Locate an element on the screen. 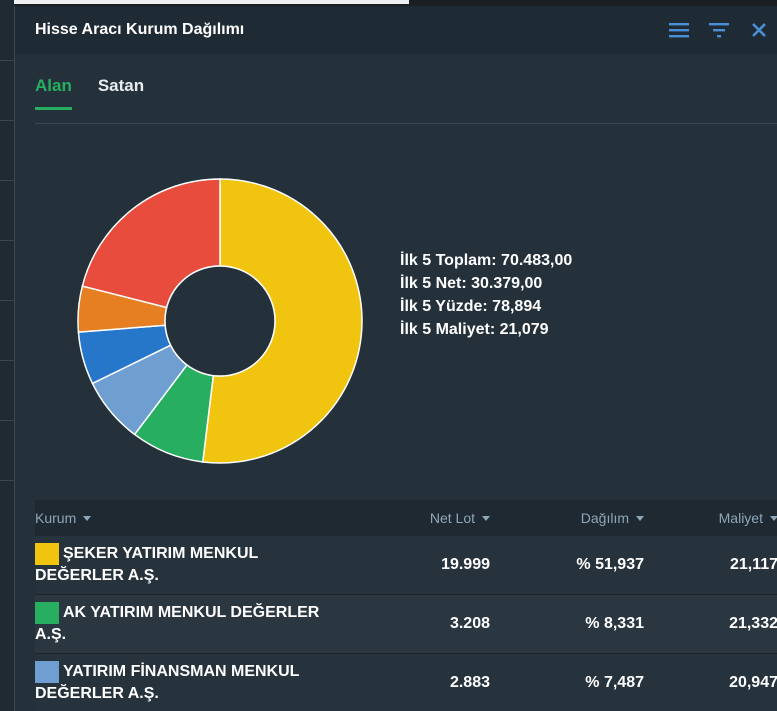  cost-cell: 21,332 is located at coordinates (753, 623).